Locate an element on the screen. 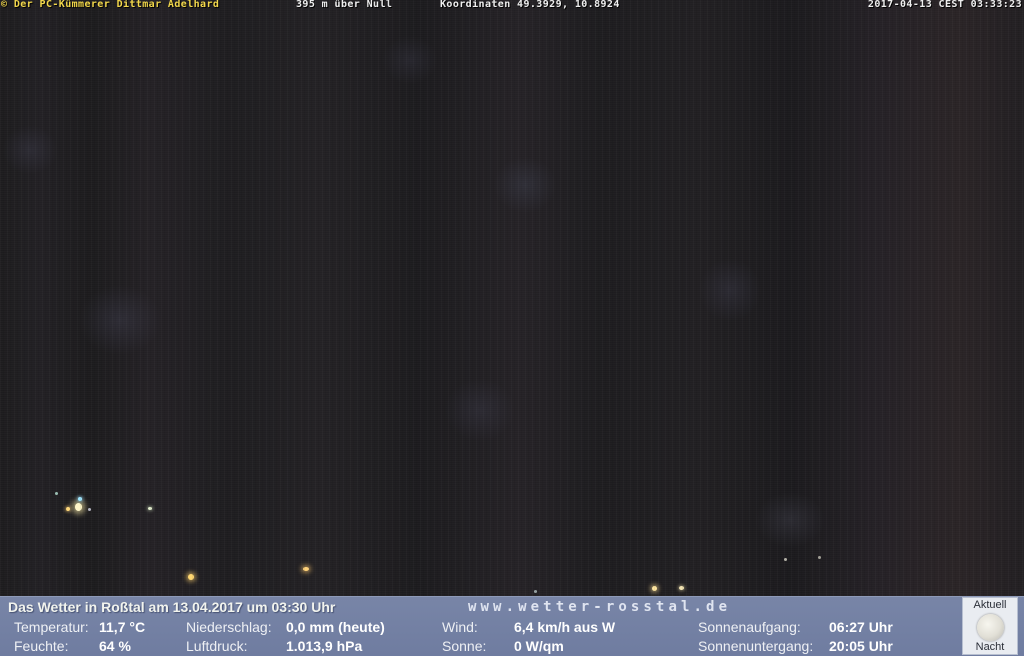 This screenshot has width=1024, height=656. sun-value: 0 W/qm is located at coordinates (539, 646).